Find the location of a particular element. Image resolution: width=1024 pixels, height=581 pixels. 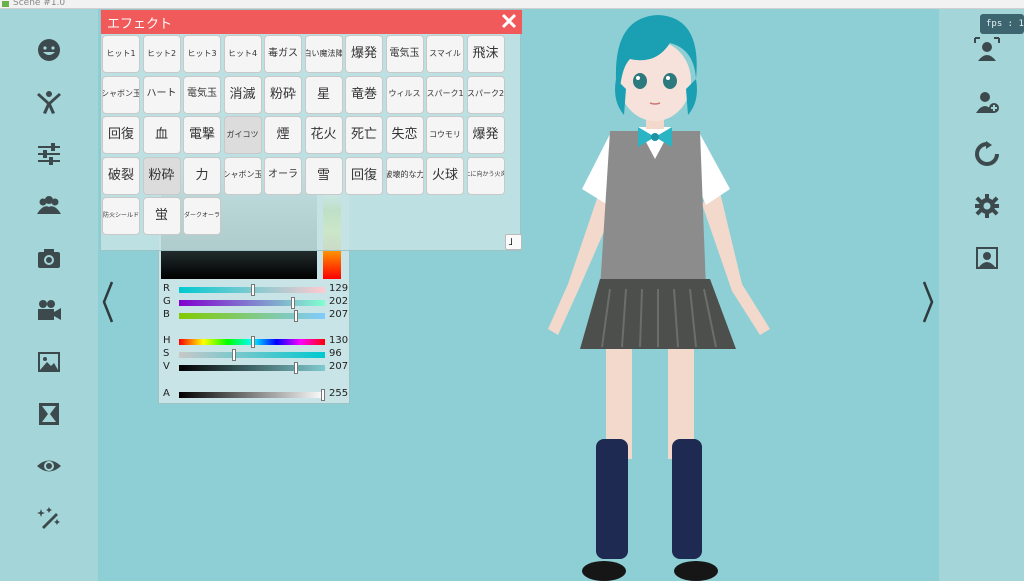

slider-g: G 202 is located at coordinates (255, 302).